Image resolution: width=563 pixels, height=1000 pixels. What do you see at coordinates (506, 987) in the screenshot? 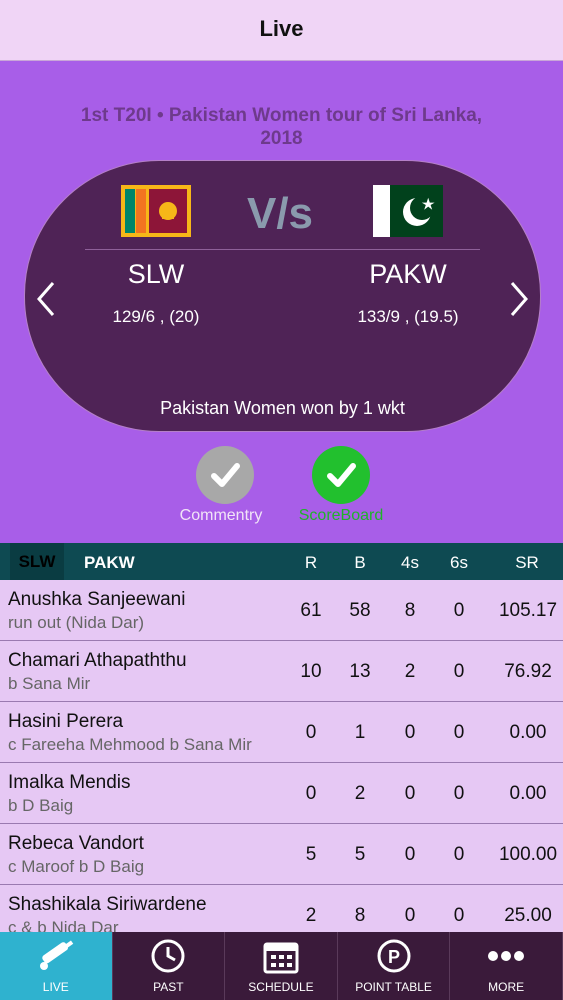
I see `tab-label: MORE` at bounding box center [506, 987].